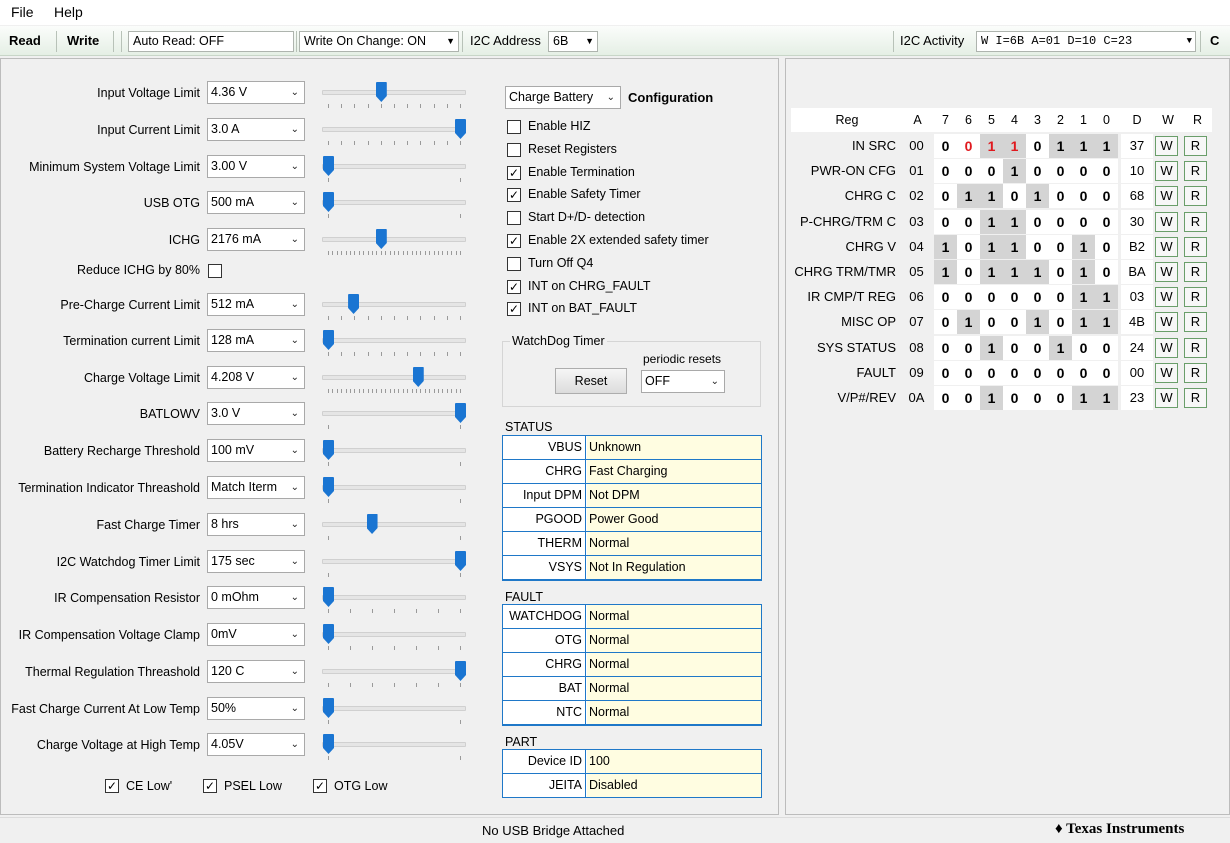 The width and height of the screenshot is (1230, 843). What do you see at coordinates (1214, 41) in the screenshot?
I see `c-button: C` at bounding box center [1214, 41].